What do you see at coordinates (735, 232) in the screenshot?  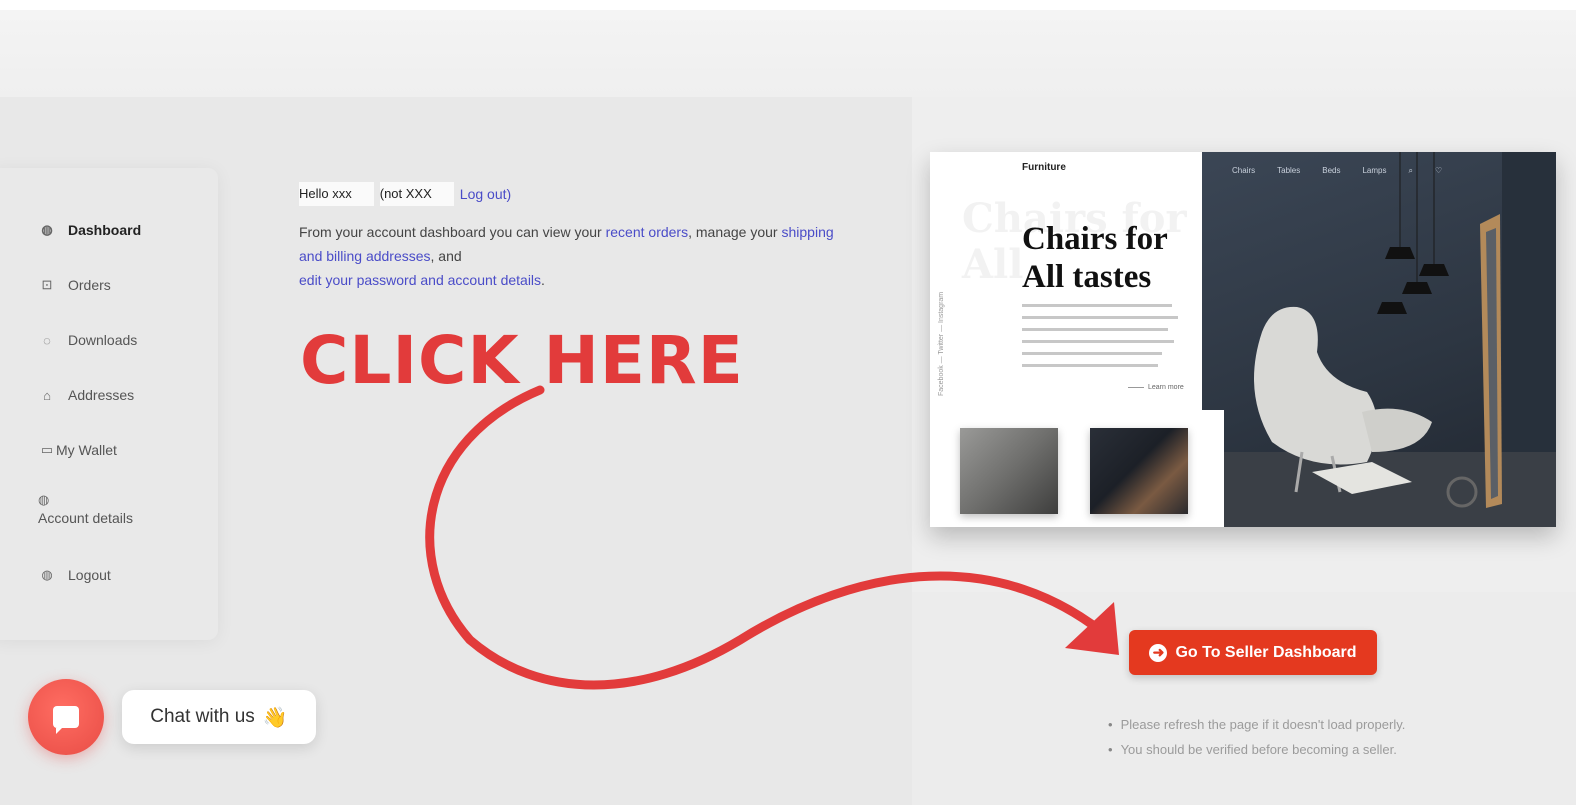 I see `intro-text: , manage your` at bounding box center [735, 232].